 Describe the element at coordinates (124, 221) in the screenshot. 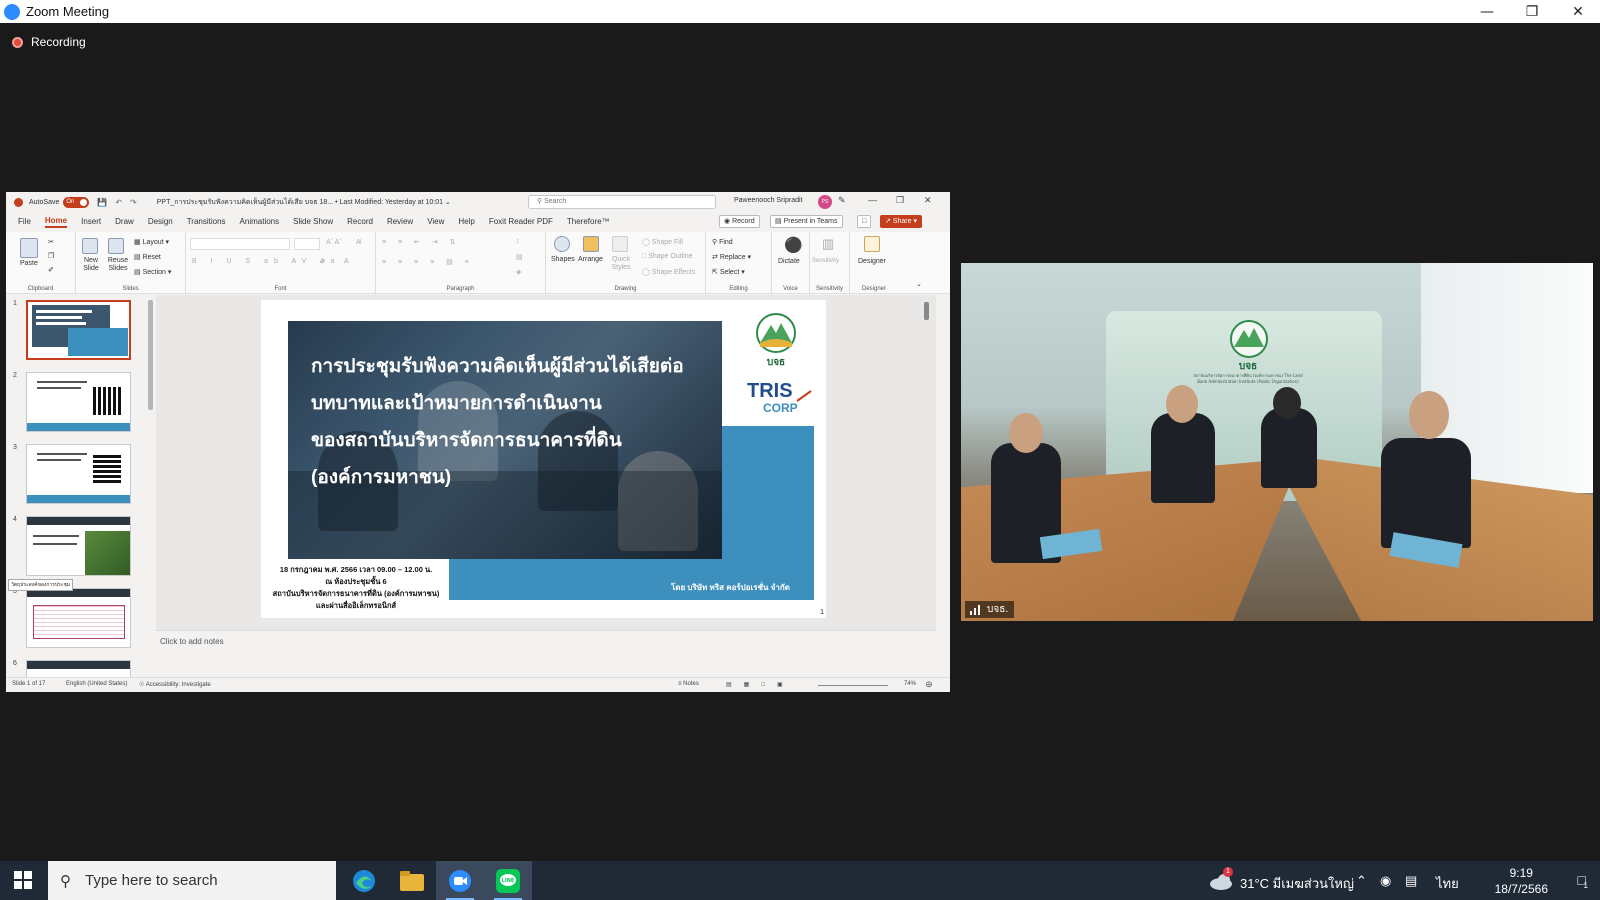

I see `tab-draw: Draw` at that location.